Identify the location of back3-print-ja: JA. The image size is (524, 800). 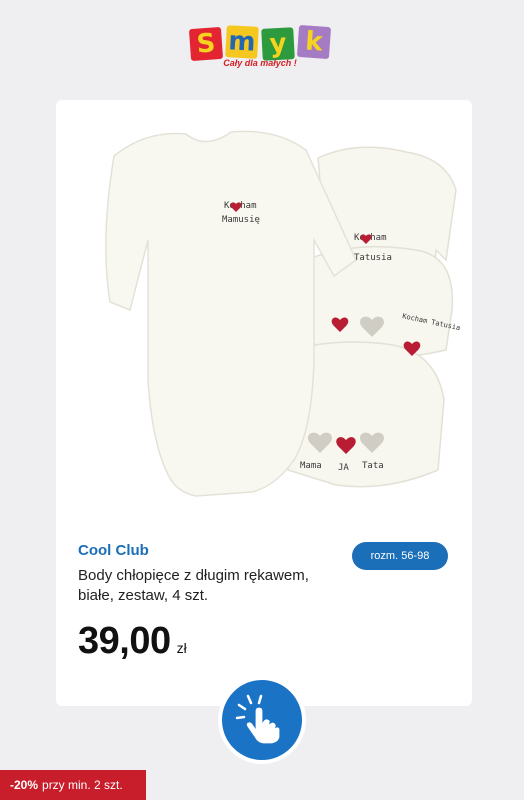
(343, 468).